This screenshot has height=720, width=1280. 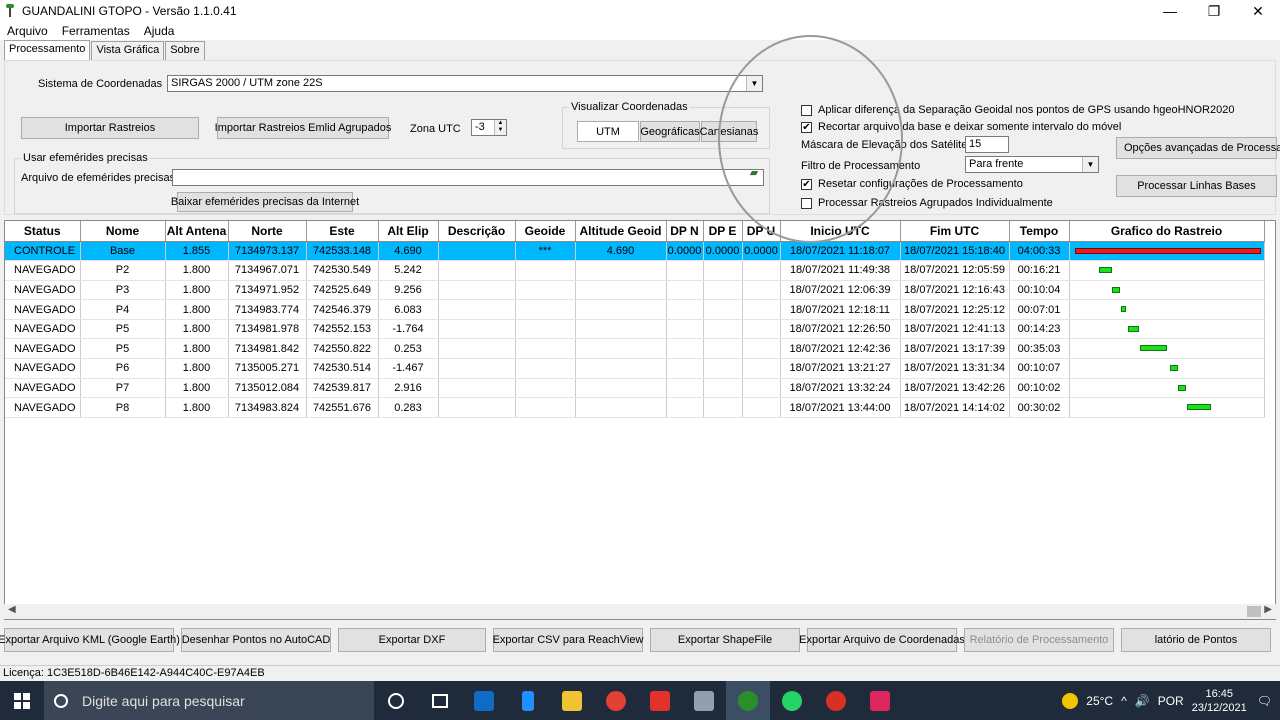 What do you see at coordinates (987, 144) in the screenshot?
I see `mask-input: 15` at bounding box center [987, 144].